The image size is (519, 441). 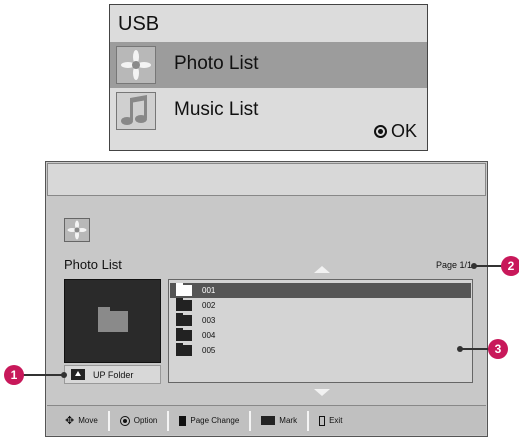 What do you see at coordinates (209, 305) in the screenshot?
I see `file-name: 002` at bounding box center [209, 305].